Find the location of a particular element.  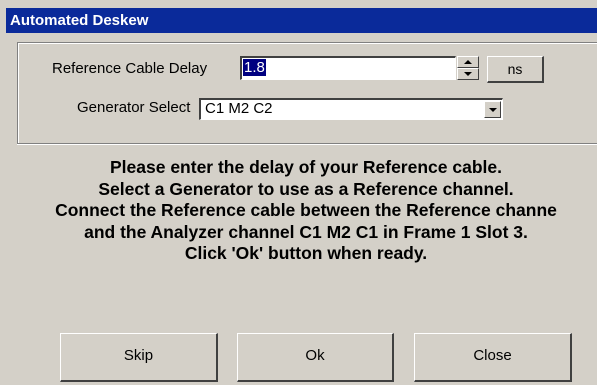

reference-cable-delay-value: 1.8 is located at coordinates (254, 67).